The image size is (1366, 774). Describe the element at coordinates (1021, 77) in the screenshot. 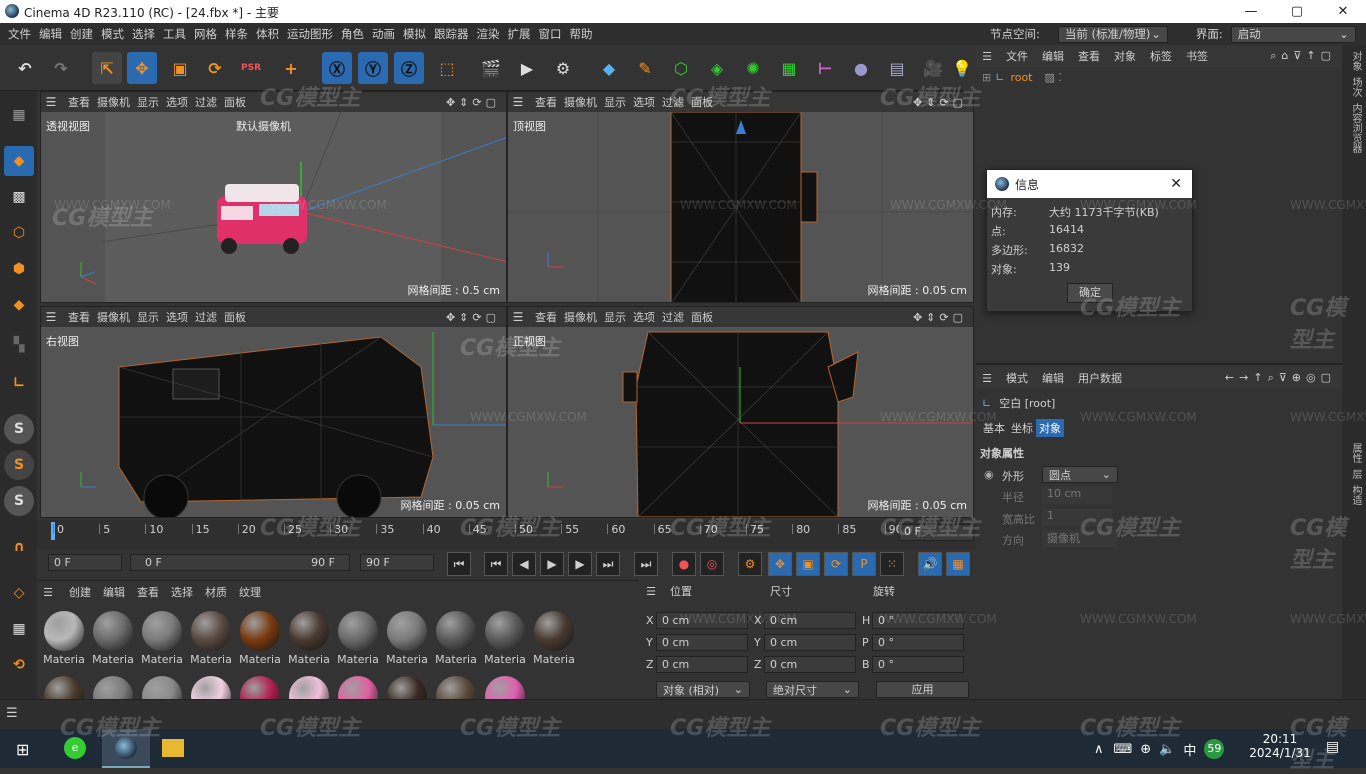

I see `object-name-root: root` at that location.